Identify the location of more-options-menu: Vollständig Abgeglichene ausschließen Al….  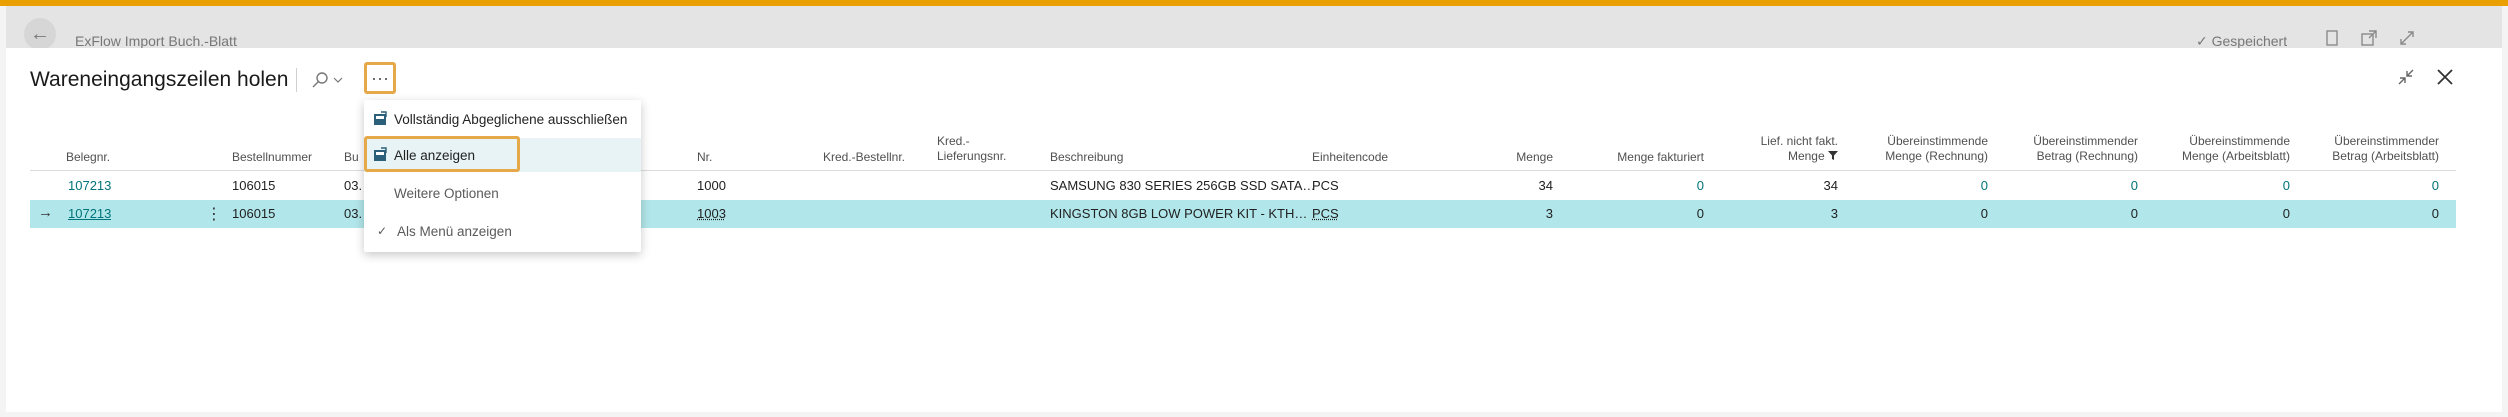
(502, 176).